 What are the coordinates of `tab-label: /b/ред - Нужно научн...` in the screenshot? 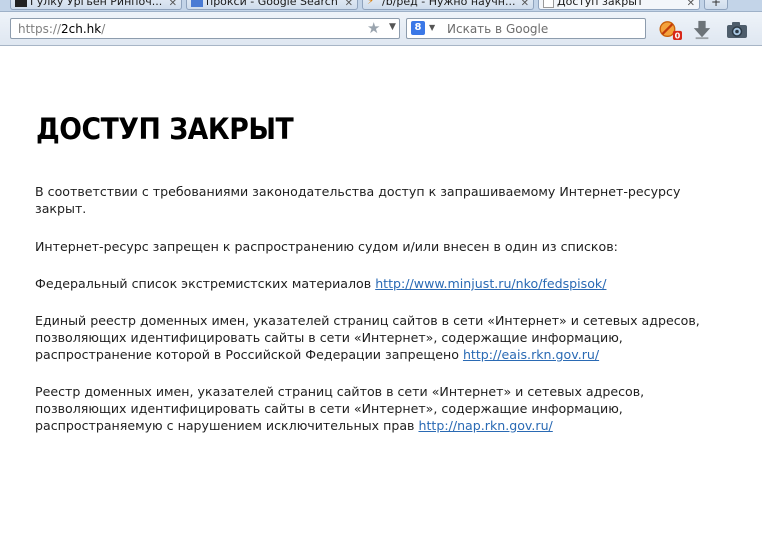 It's located at (449, 4).